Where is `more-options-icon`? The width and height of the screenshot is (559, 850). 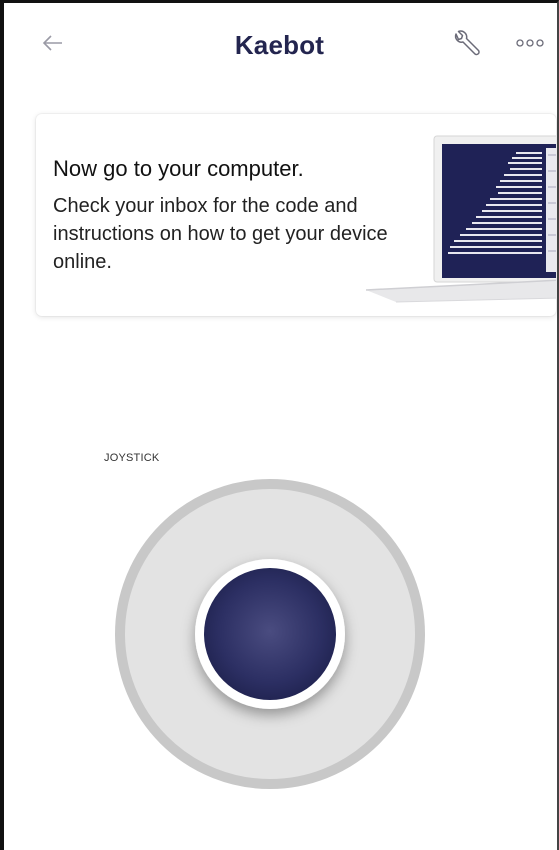 more-options-icon is located at coordinates (533, 43).